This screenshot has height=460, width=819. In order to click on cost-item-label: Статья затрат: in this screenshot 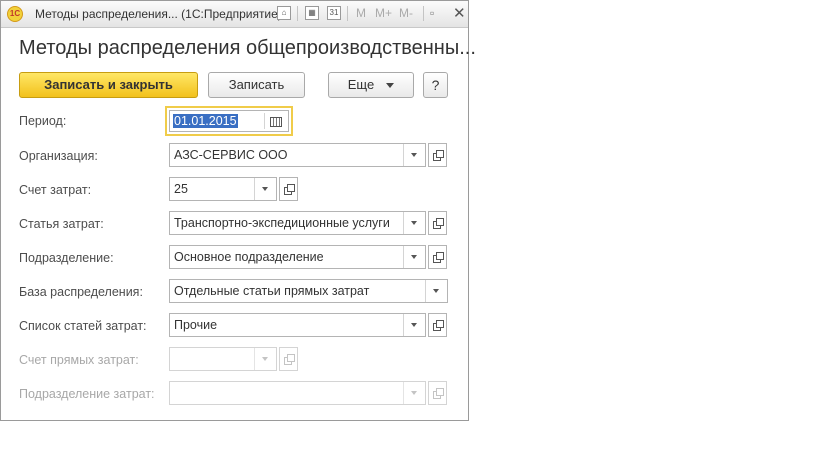, I will do `click(61, 224)`.